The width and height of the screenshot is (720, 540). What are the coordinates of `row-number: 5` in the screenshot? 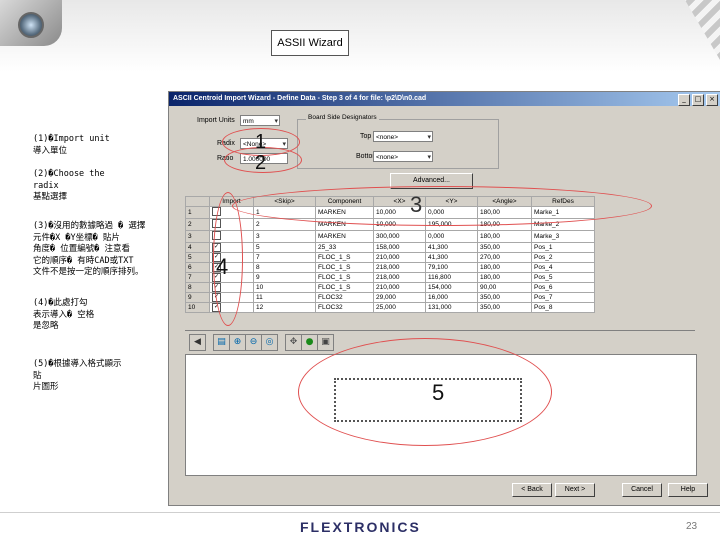 It's located at (197, 257).